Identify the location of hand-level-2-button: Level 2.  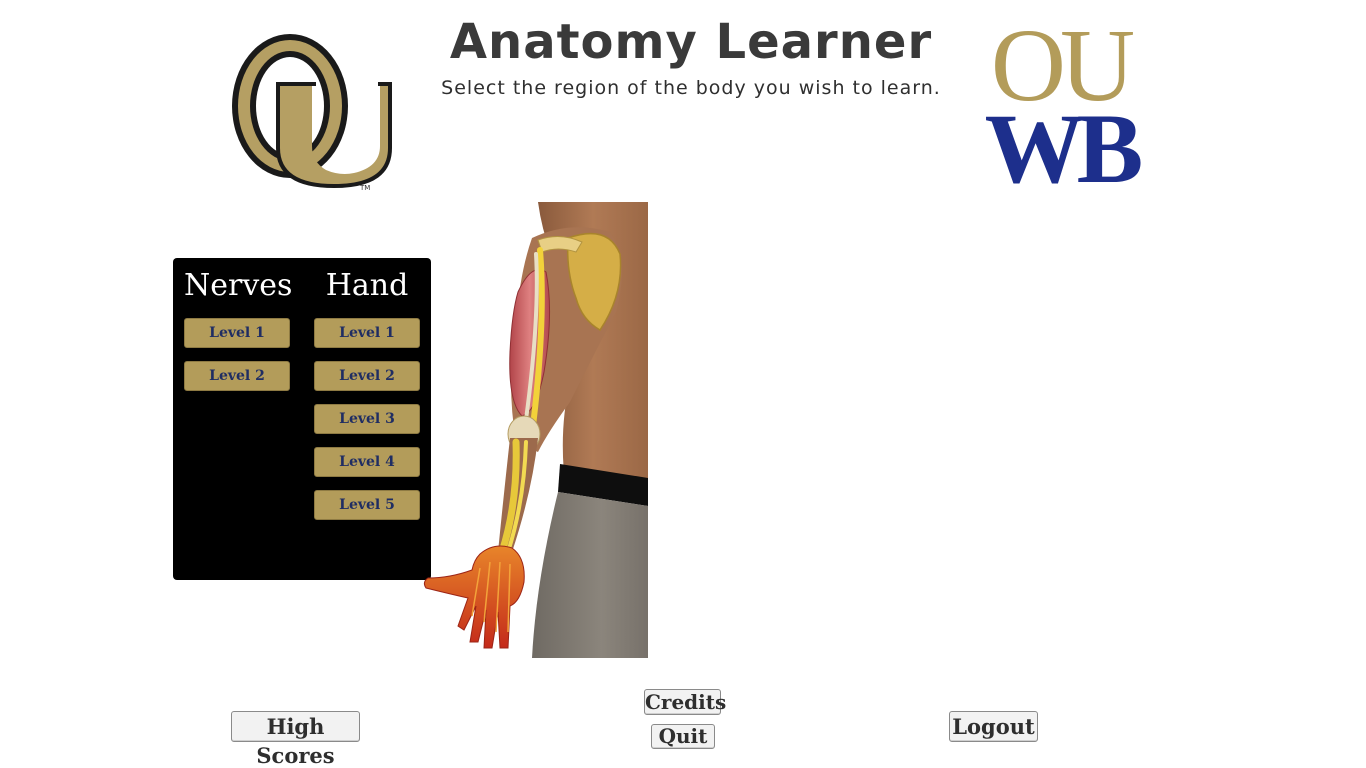
(367, 376).